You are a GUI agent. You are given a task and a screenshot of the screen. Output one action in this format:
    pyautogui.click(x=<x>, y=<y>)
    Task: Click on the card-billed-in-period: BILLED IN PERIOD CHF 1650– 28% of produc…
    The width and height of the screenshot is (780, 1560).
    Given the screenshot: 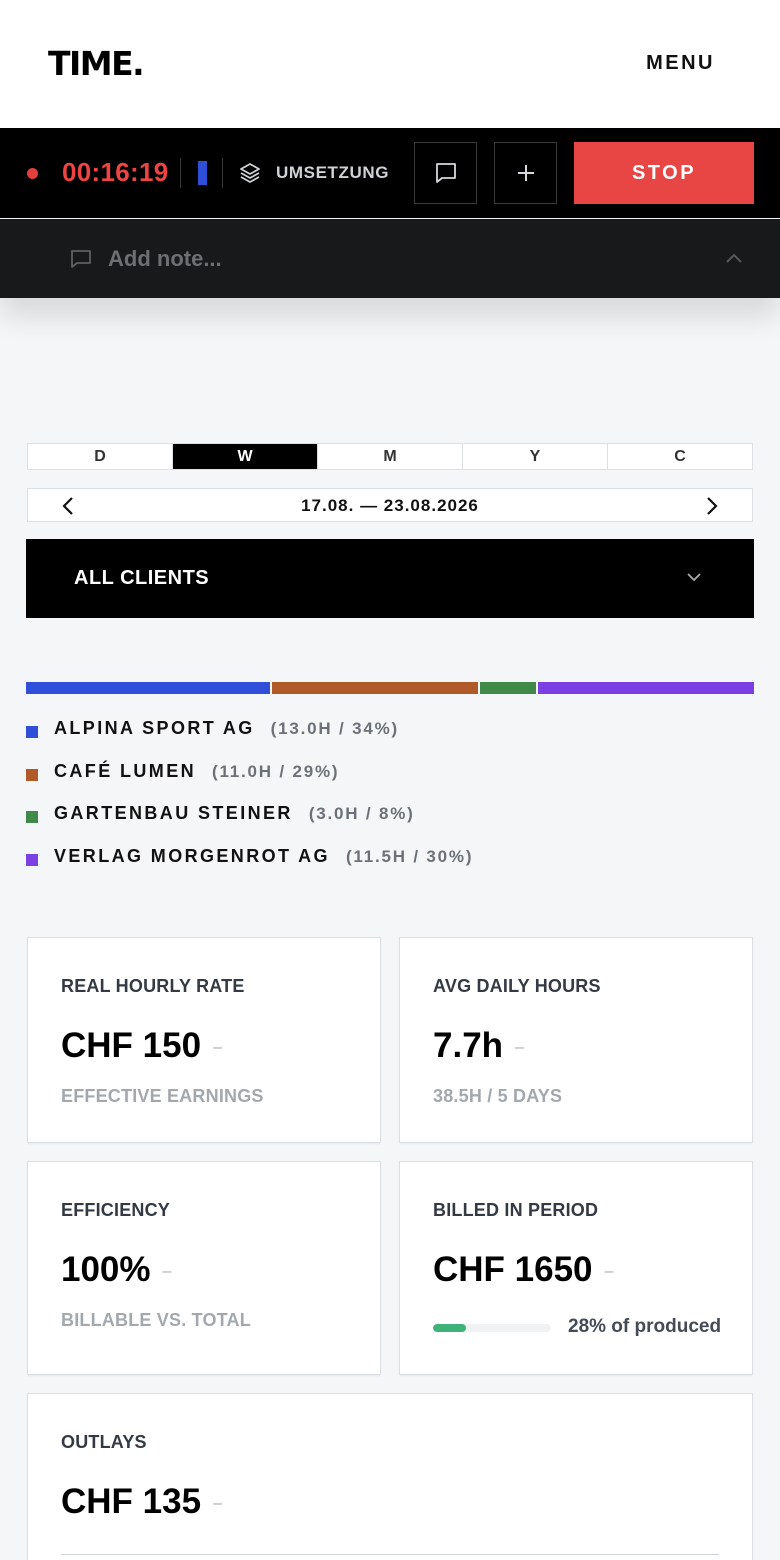 What is the action you would take?
    pyautogui.click(x=576, y=1268)
    